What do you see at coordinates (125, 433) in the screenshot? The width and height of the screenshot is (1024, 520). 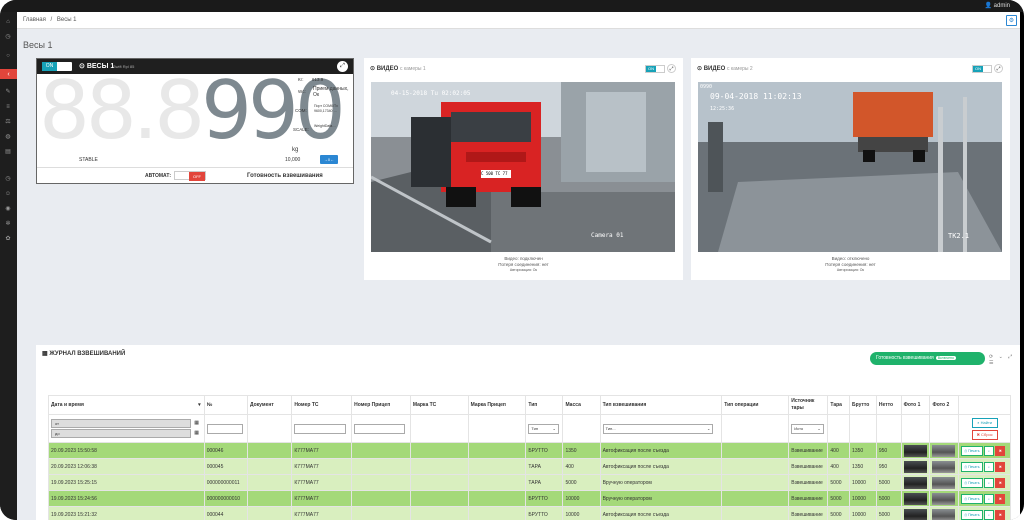 I see `date-to-input: до ▦` at bounding box center [125, 433].